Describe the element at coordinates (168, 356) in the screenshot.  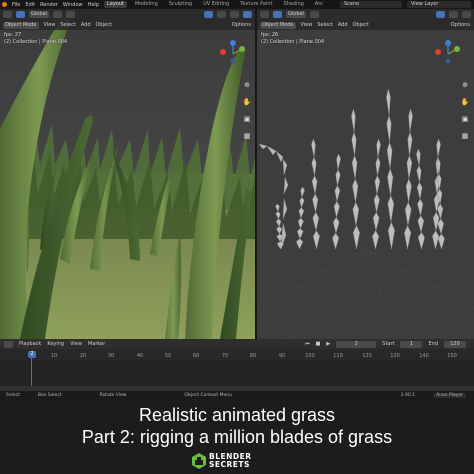
I see `frame-tick: 50` at that location.